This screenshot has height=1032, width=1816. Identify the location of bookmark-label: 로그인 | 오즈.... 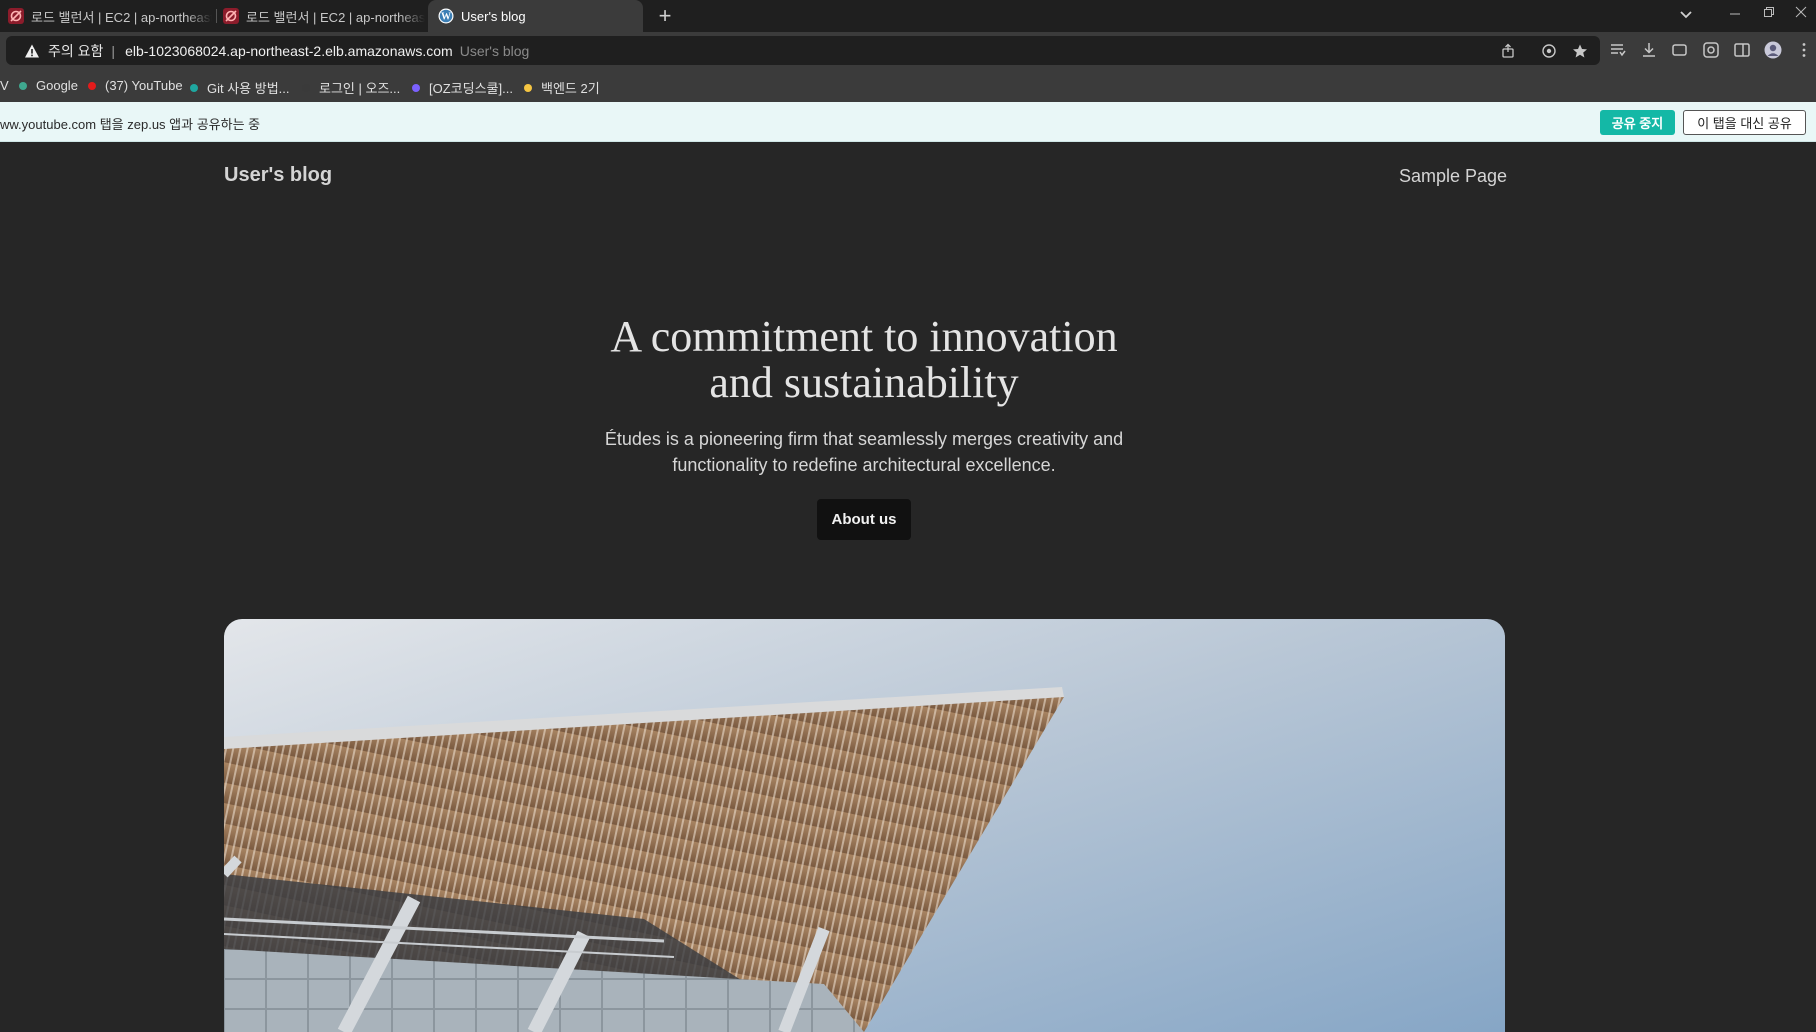
(360, 88).